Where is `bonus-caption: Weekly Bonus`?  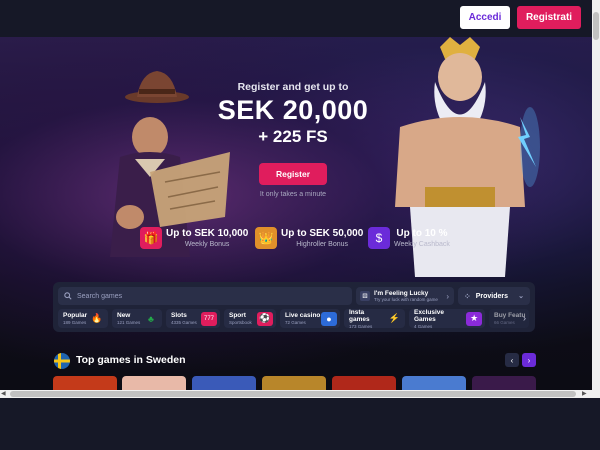 bonus-caption: Weekly Bonus is located at coordinates (207, 244).